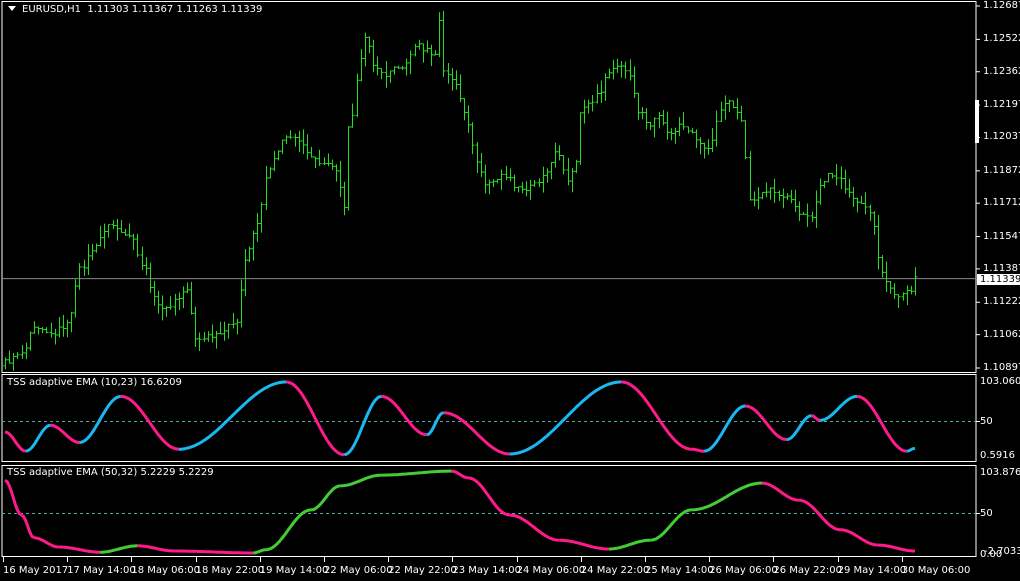 This screenshot has height=581, width=1020. Describe the element at coordinates (101, 570) in the screenshot. I see `time-tick-label: 17 May 14:00` at that location.